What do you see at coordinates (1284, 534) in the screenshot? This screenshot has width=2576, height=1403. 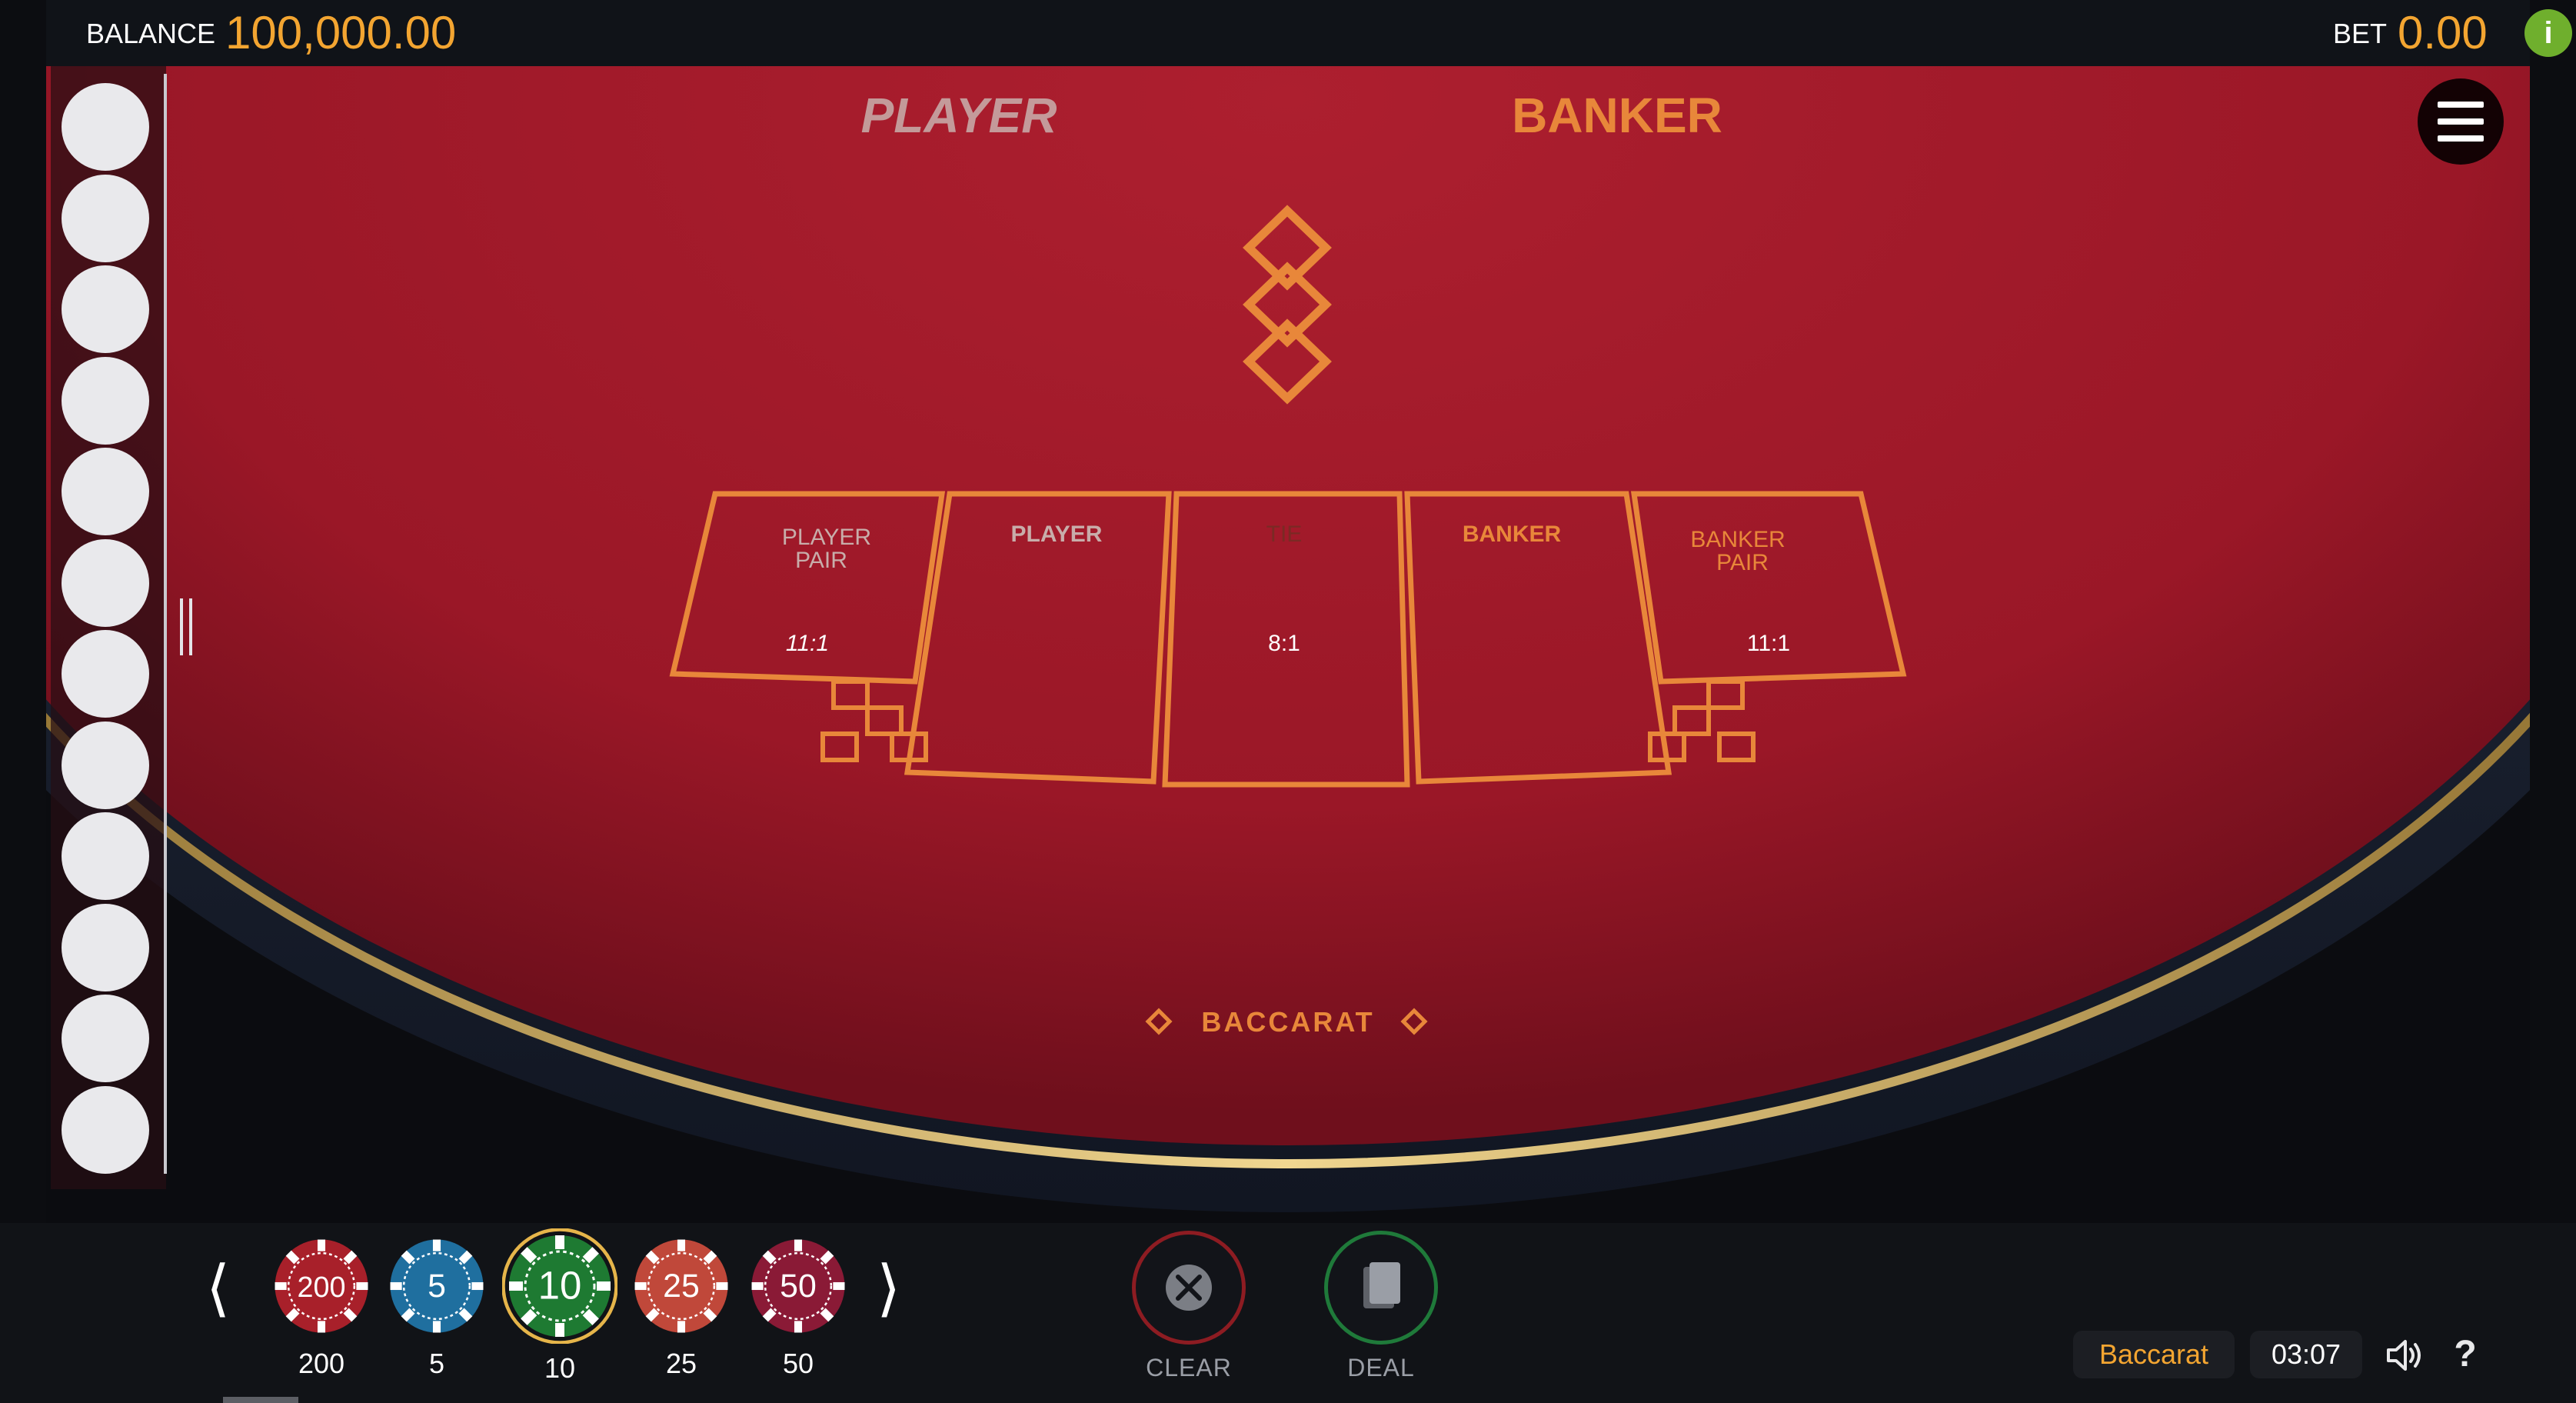 I see `bet-spot-label-tie: TIE` at bounding box center [1284, 534].